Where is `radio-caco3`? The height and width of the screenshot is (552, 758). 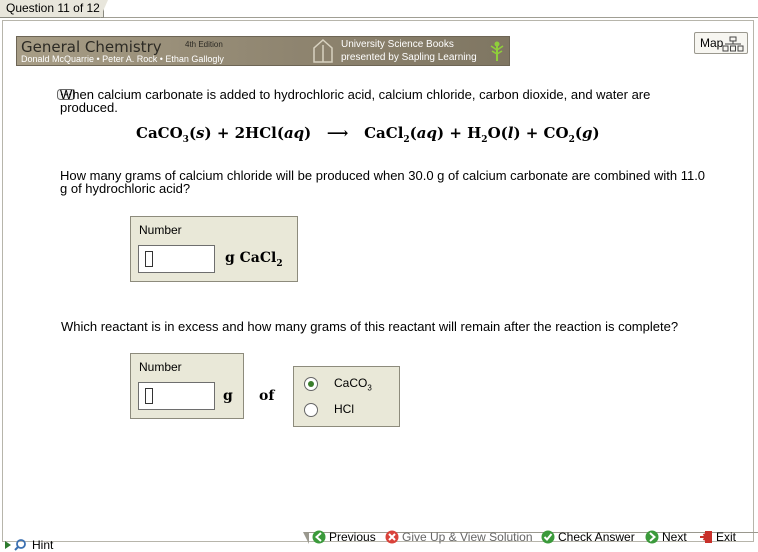 radio-caco3 is located at coordinates (311, 384).